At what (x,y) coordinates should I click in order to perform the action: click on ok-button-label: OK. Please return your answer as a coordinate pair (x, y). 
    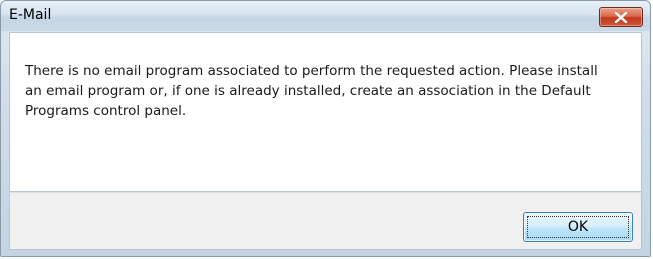
    Looking at the image, I should click on (578, 227).